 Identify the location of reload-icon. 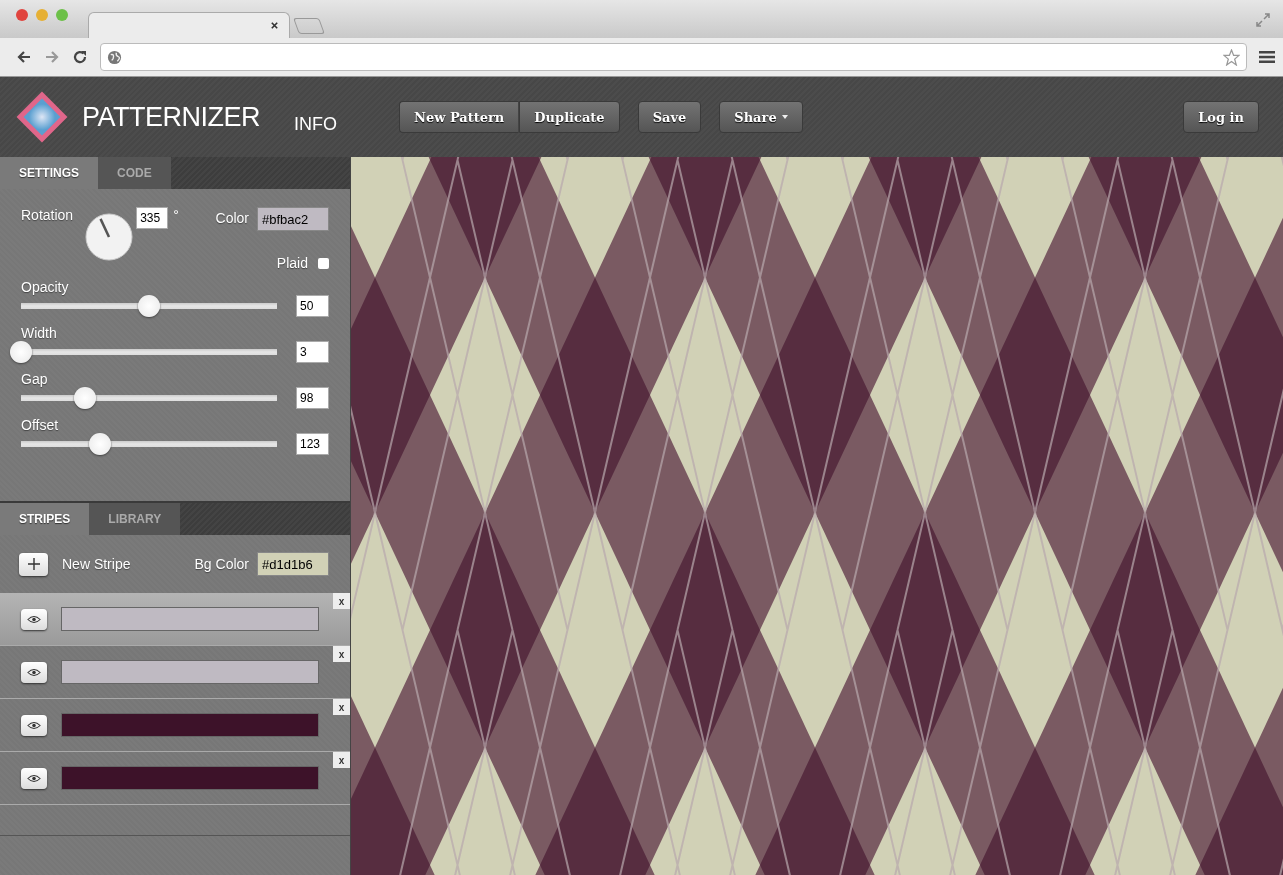
(80, 57).